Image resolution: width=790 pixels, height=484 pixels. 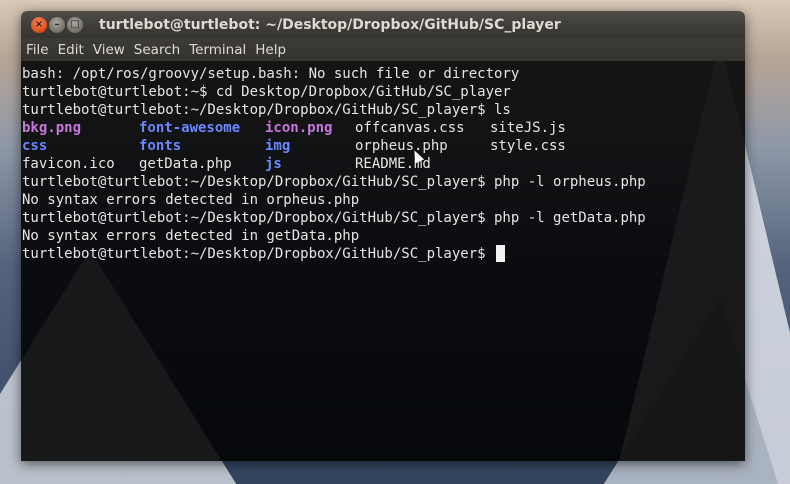 What do you see at coordinates (35, 146) in the screenshot?
I see `ls-entry: css` at bounding box center [35, 146].